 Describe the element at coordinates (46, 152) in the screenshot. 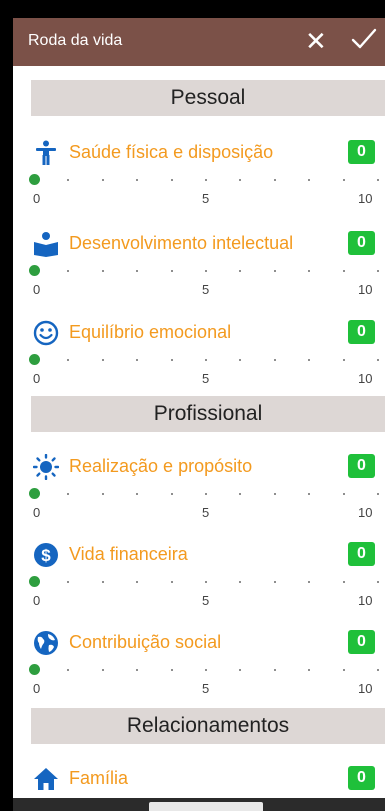

I see `person-standing-icon` at that location.